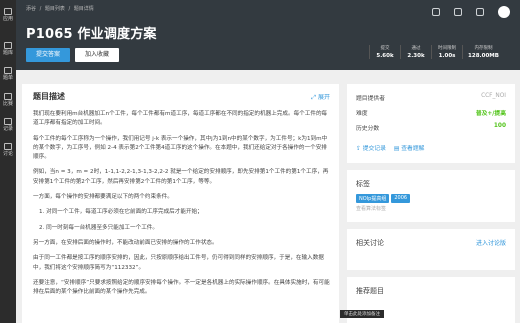  What do you see at coordinates (458, 12) in the screenshot?
I see `message-icon` at bounding box center [458, 12].